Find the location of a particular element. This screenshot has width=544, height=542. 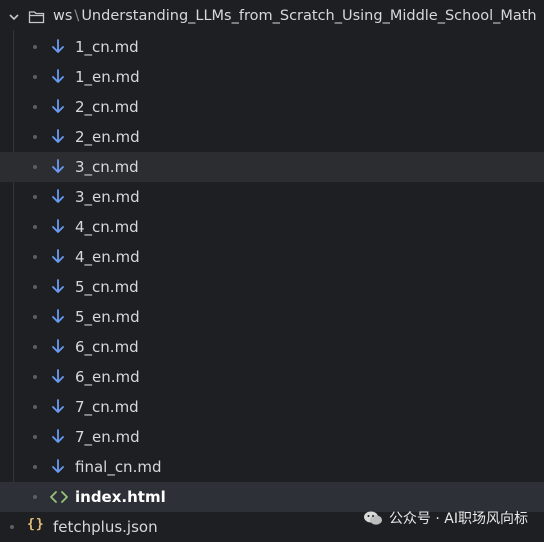

chevron-down-icon is located at coordinates (14, 17).